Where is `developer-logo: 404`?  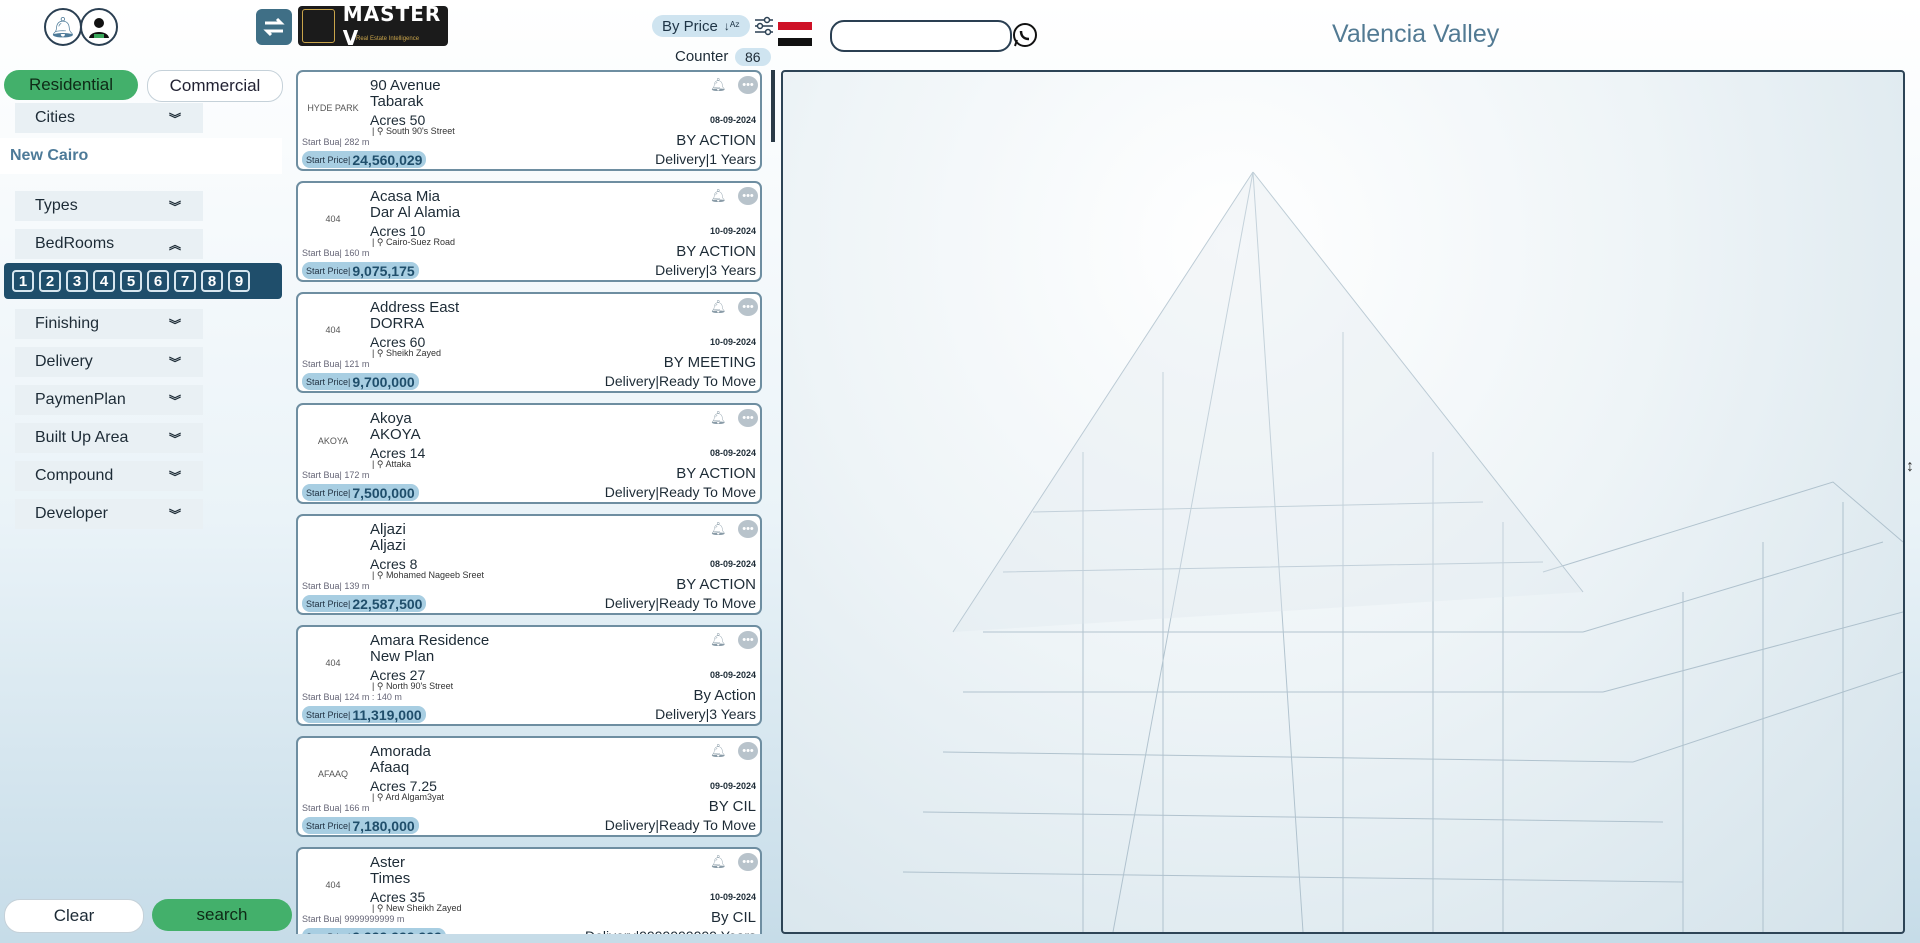 developer-logo: 404 is located at coordinates (333, 330).